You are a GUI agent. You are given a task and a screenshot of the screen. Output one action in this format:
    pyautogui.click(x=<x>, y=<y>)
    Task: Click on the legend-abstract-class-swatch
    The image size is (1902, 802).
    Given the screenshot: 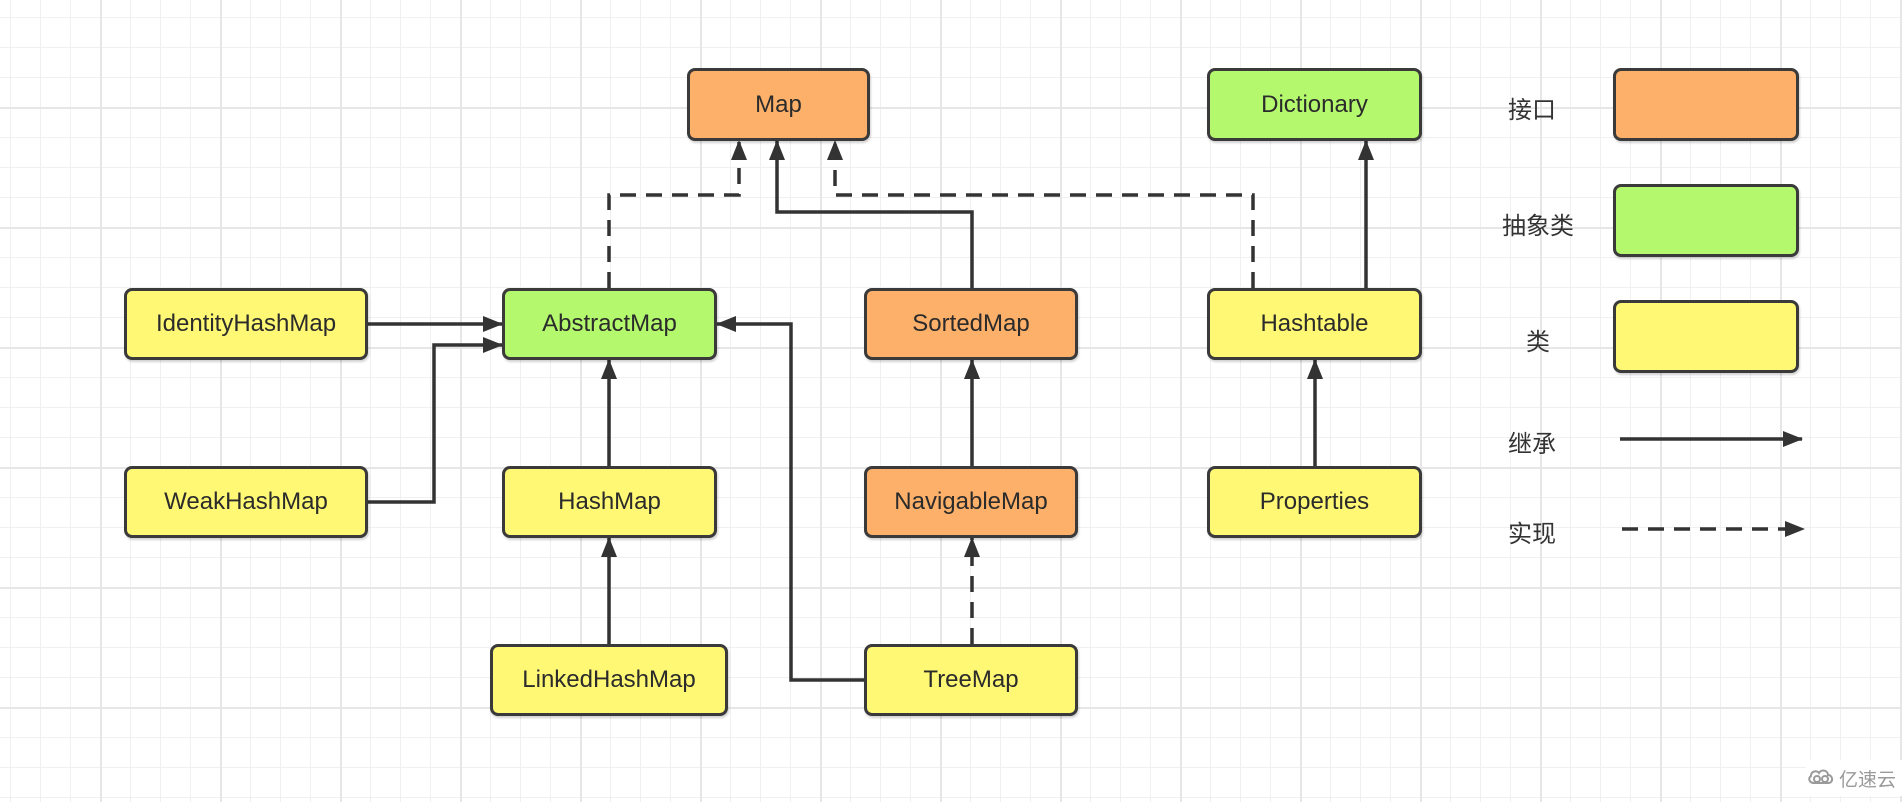 What is the action you would take?
    pyautogui.click(x=1706, y=220)
    